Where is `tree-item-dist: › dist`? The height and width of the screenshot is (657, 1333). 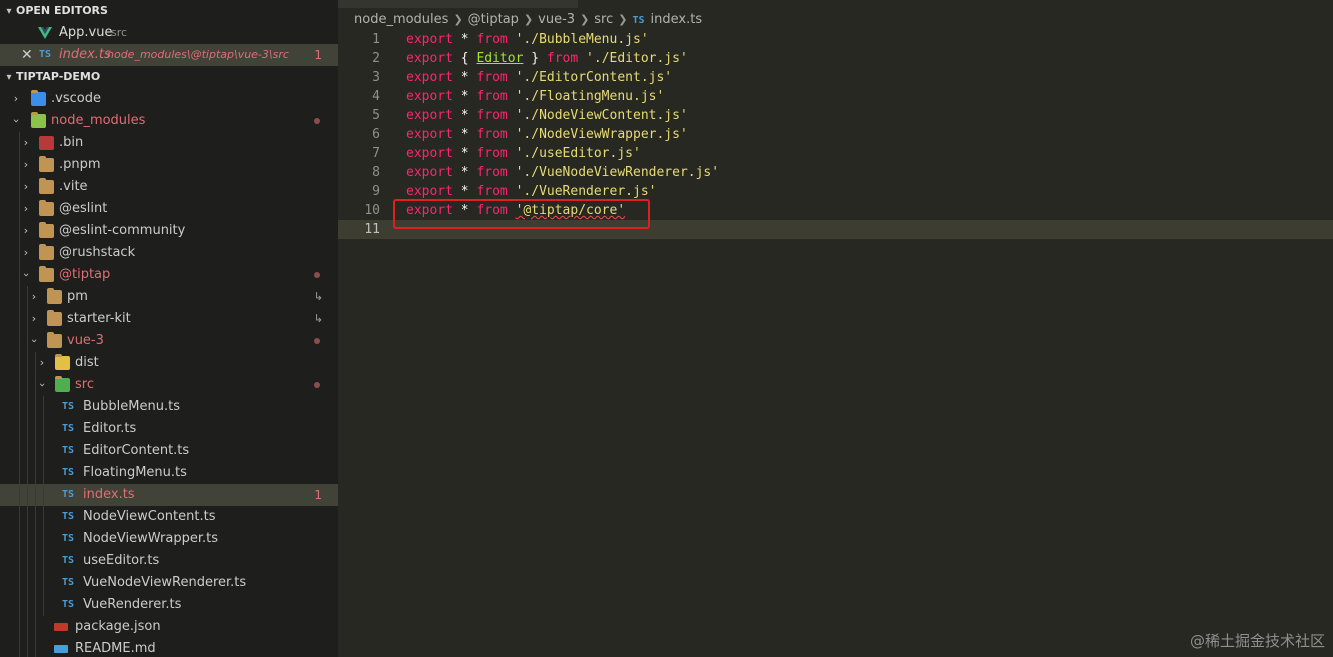 tree-item-dist: › dist is located at coordinates (169, 363).